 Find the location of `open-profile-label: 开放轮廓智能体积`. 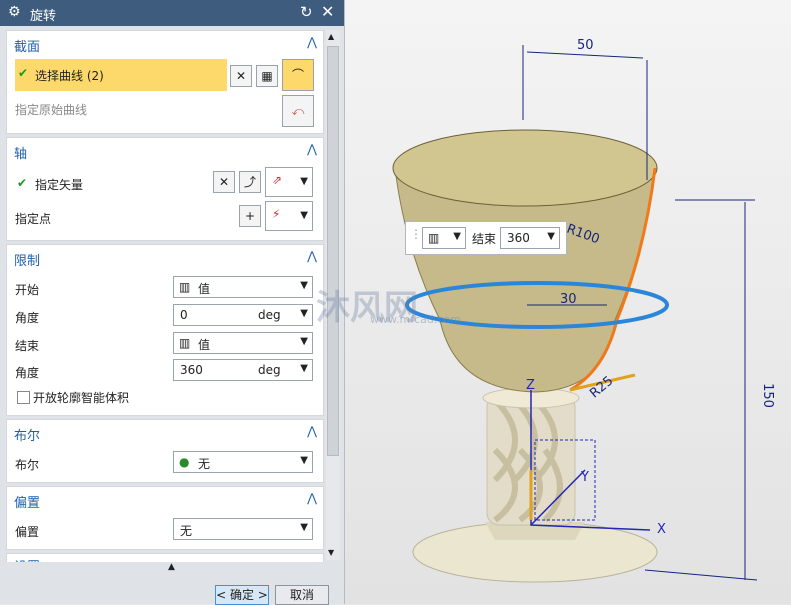

open-profile-label: 开放轮廓智能体积 is located at coordinates (81, 398).